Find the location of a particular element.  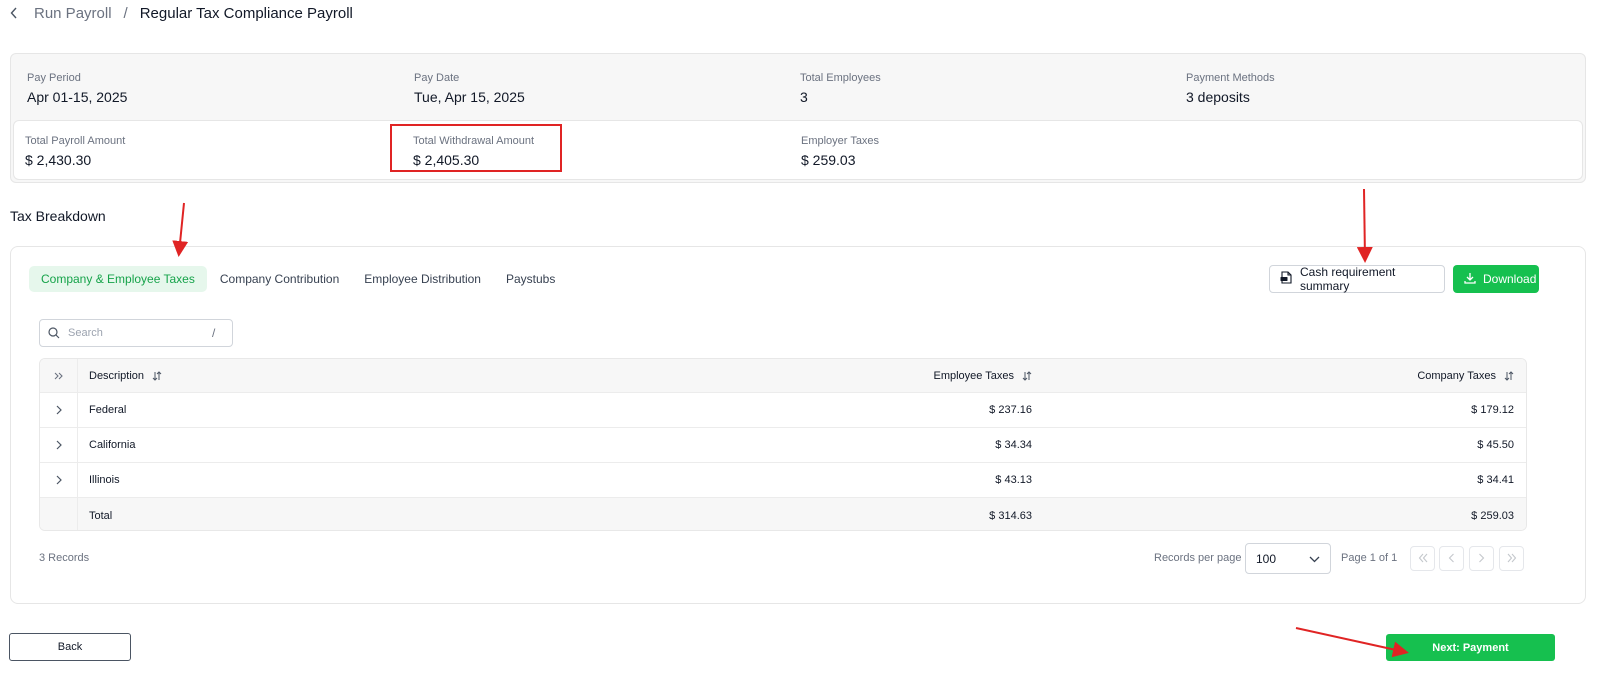

download-label: Download is located at coordinates (1510, 279).